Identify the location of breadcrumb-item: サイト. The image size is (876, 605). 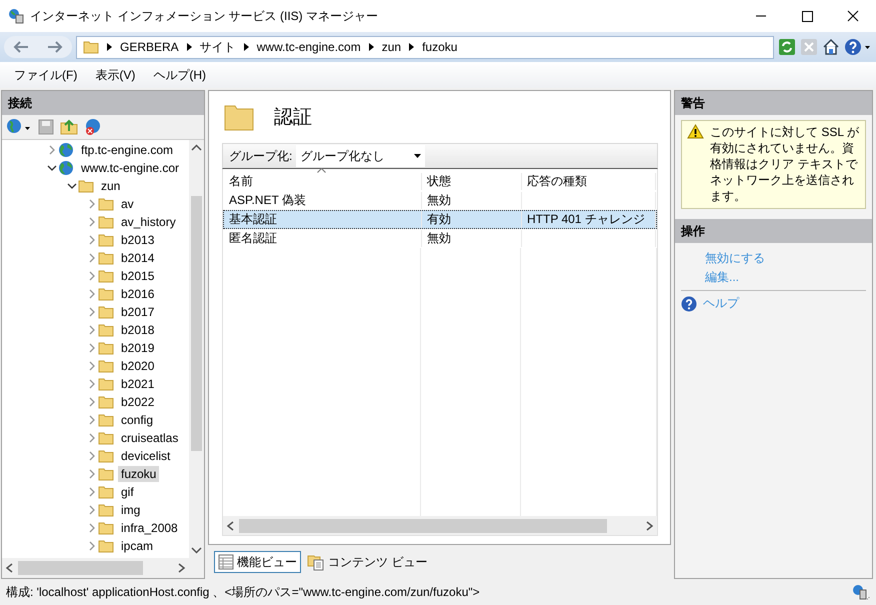
(218, 47).